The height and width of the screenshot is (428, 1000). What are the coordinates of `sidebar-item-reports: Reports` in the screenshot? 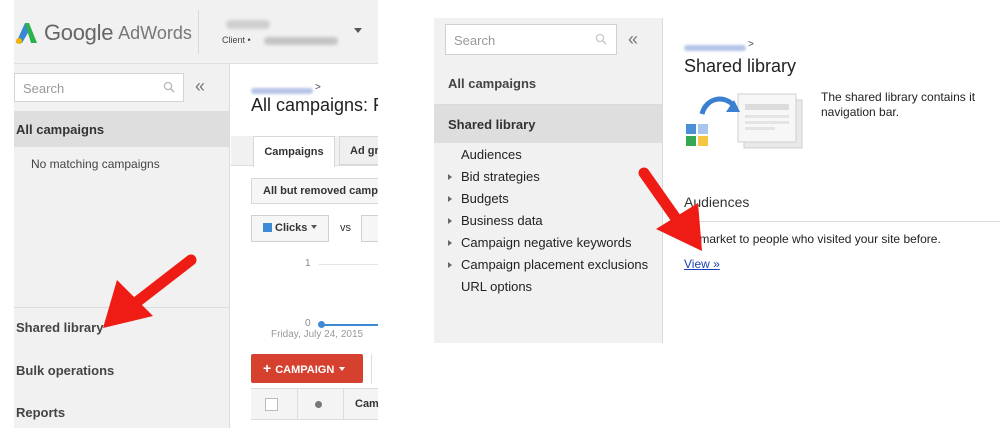 It's located at (40, 412).